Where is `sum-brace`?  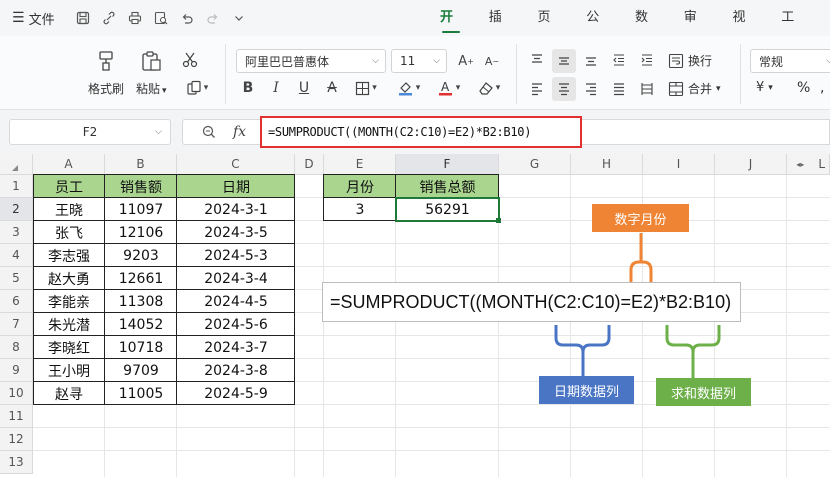 sum-brace is located at coordinates (693, 339).